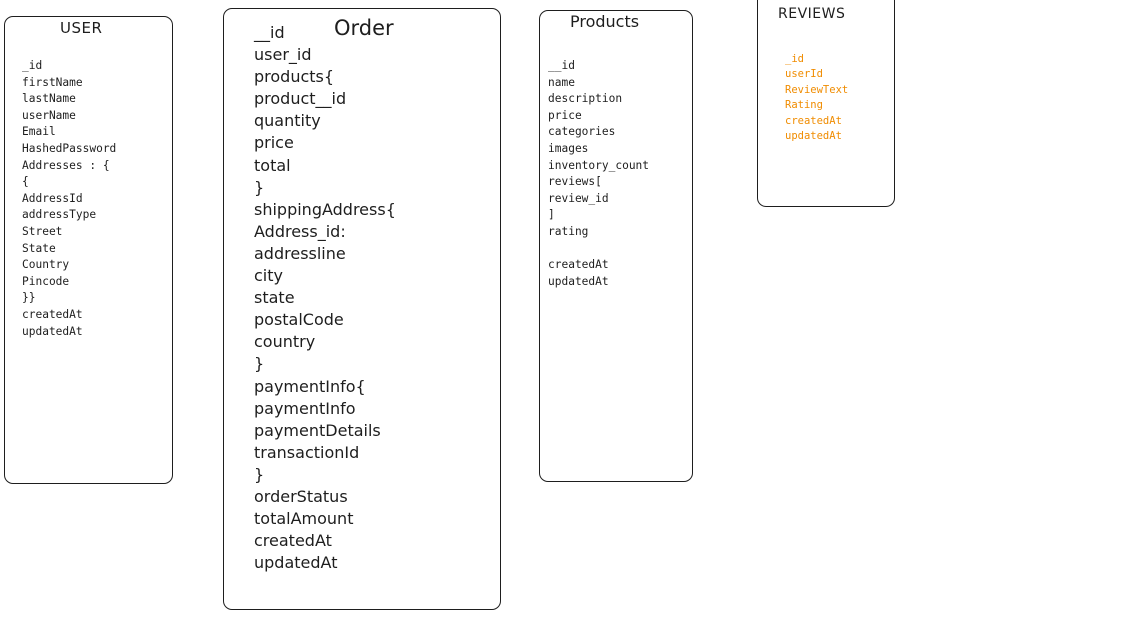  Describe the element at coordinates (300, 231) in the screenshot. I see `order-field: Address_id:` at that location.